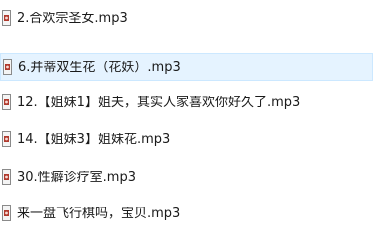 Image resolution: width=373 pixels, height=248 pixels. Describe the element at coordinates (186, 139) in the screenshot. I see `file-row: 14.【姐妹3】姐妹花.mp3` at that location.